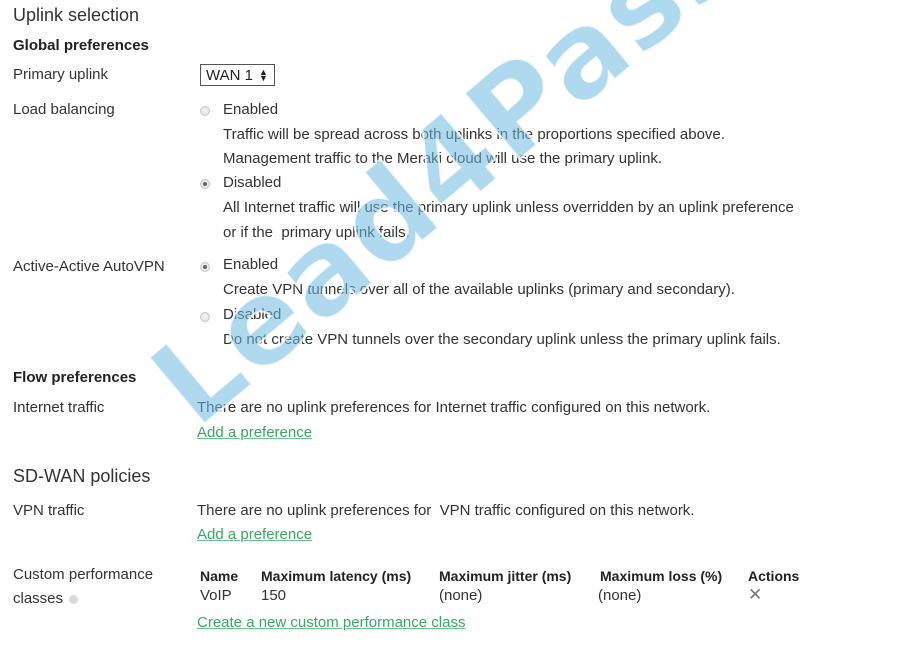 Image resolution: width=898 pixels, height=645 pixels. What do you see at coordinates (252, 314) in the screenshot?
I see `autovpn-disabled-label: Disabled` at bounding box center [252, 314].